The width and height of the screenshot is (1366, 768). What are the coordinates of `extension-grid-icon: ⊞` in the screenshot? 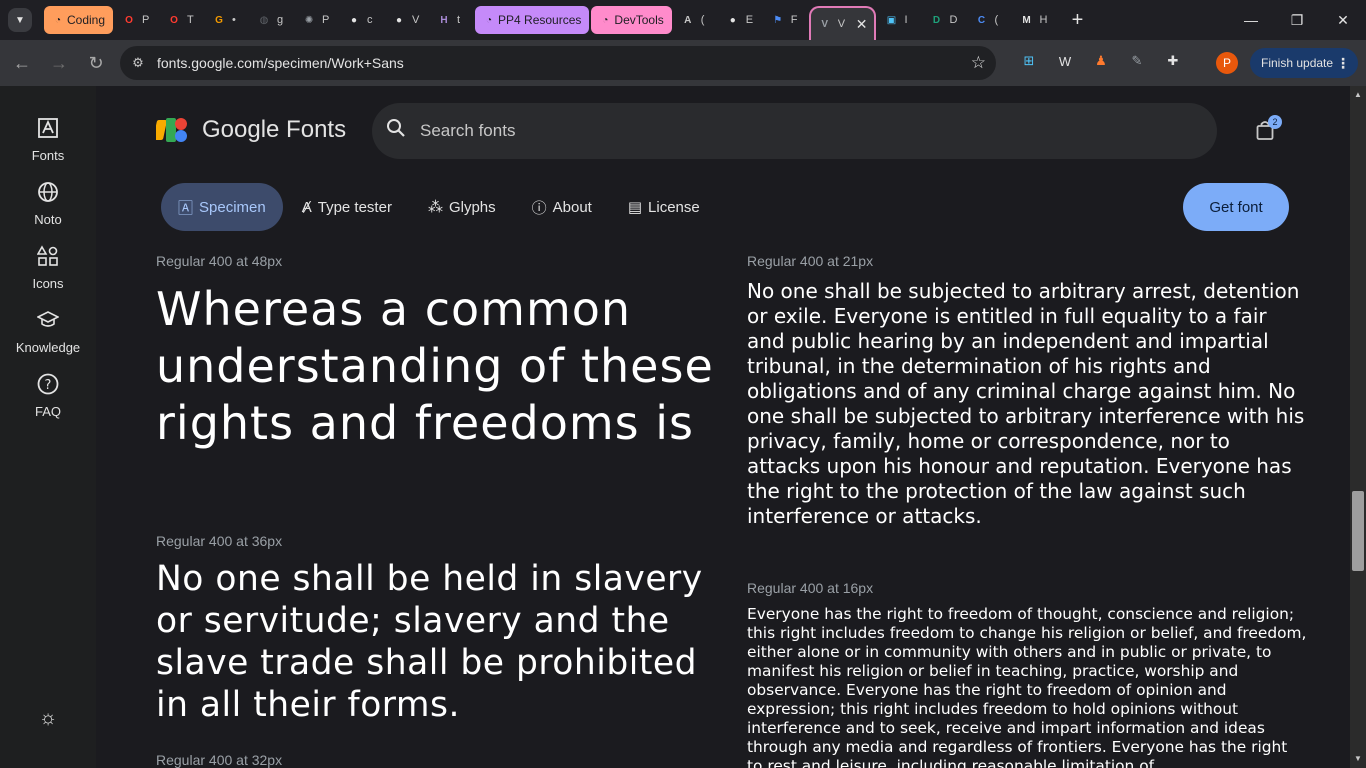 It's located at (1029, 61).